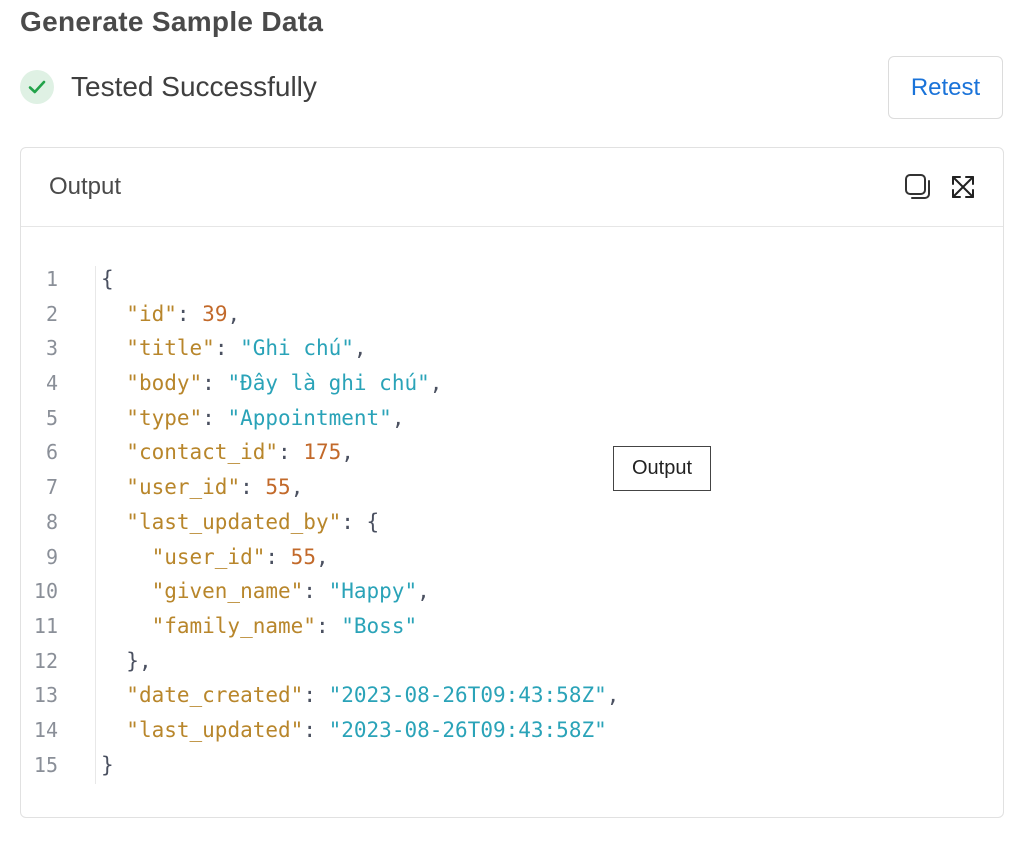 The width and height of the screenshot is (1025, 849). Describe the element at coordinates (512, 314) in the screenshot. I see `code-line: 2 "id": 39,` at that location.